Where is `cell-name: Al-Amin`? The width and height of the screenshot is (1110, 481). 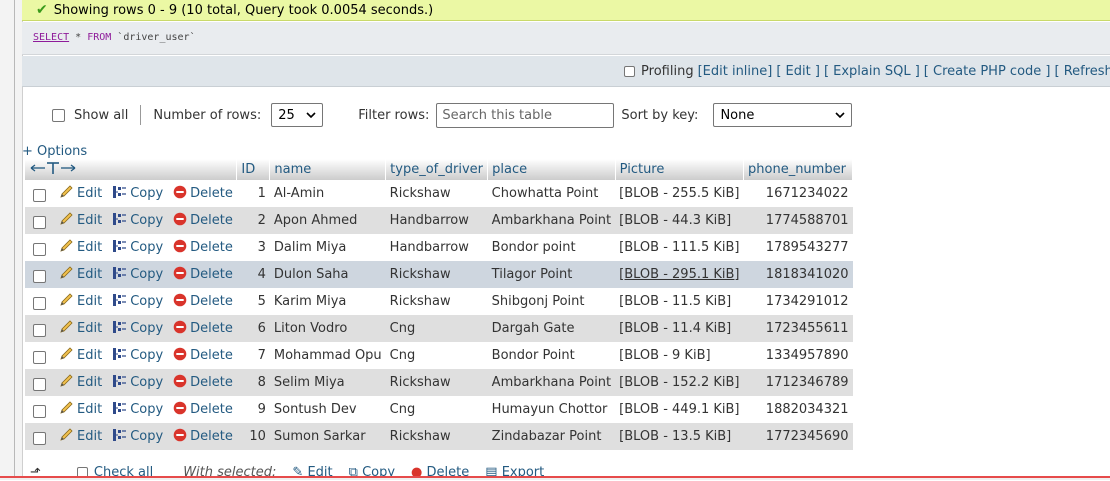 cell-name: Al-Amin is located at coordinates (327, 193).